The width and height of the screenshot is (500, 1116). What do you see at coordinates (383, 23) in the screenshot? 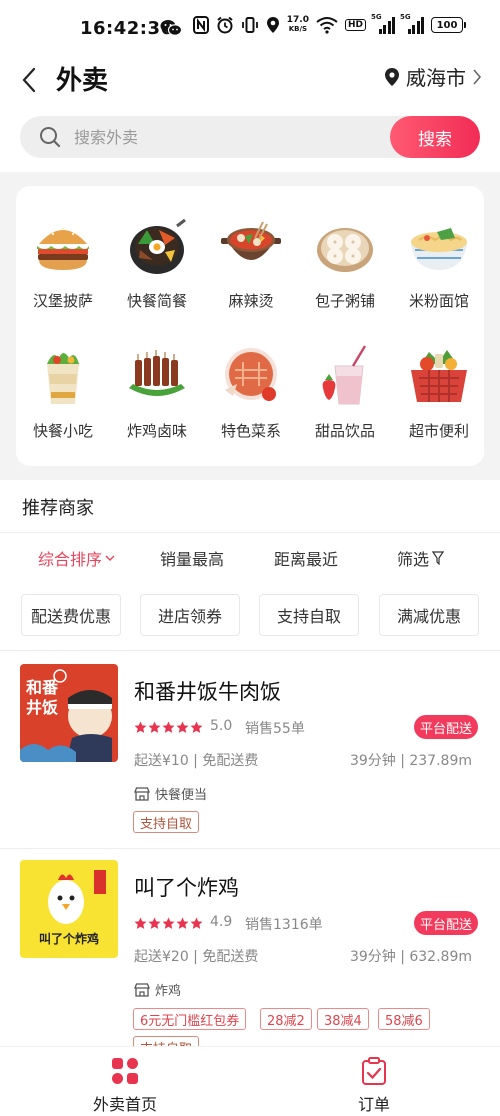
I see `signal-icon: 5G` at bounding box center [383, 23].